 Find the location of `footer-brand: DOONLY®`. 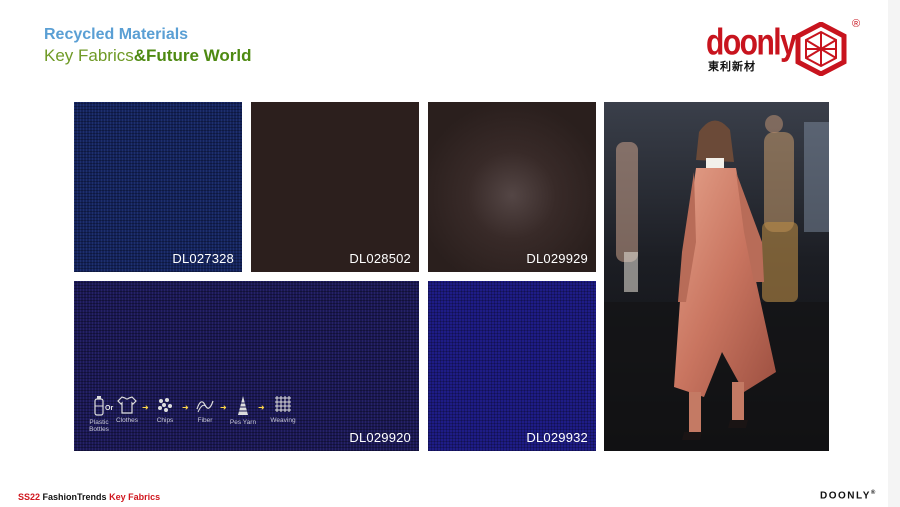

footer-brand: DOONLY® is located at coordinates (848, 495).